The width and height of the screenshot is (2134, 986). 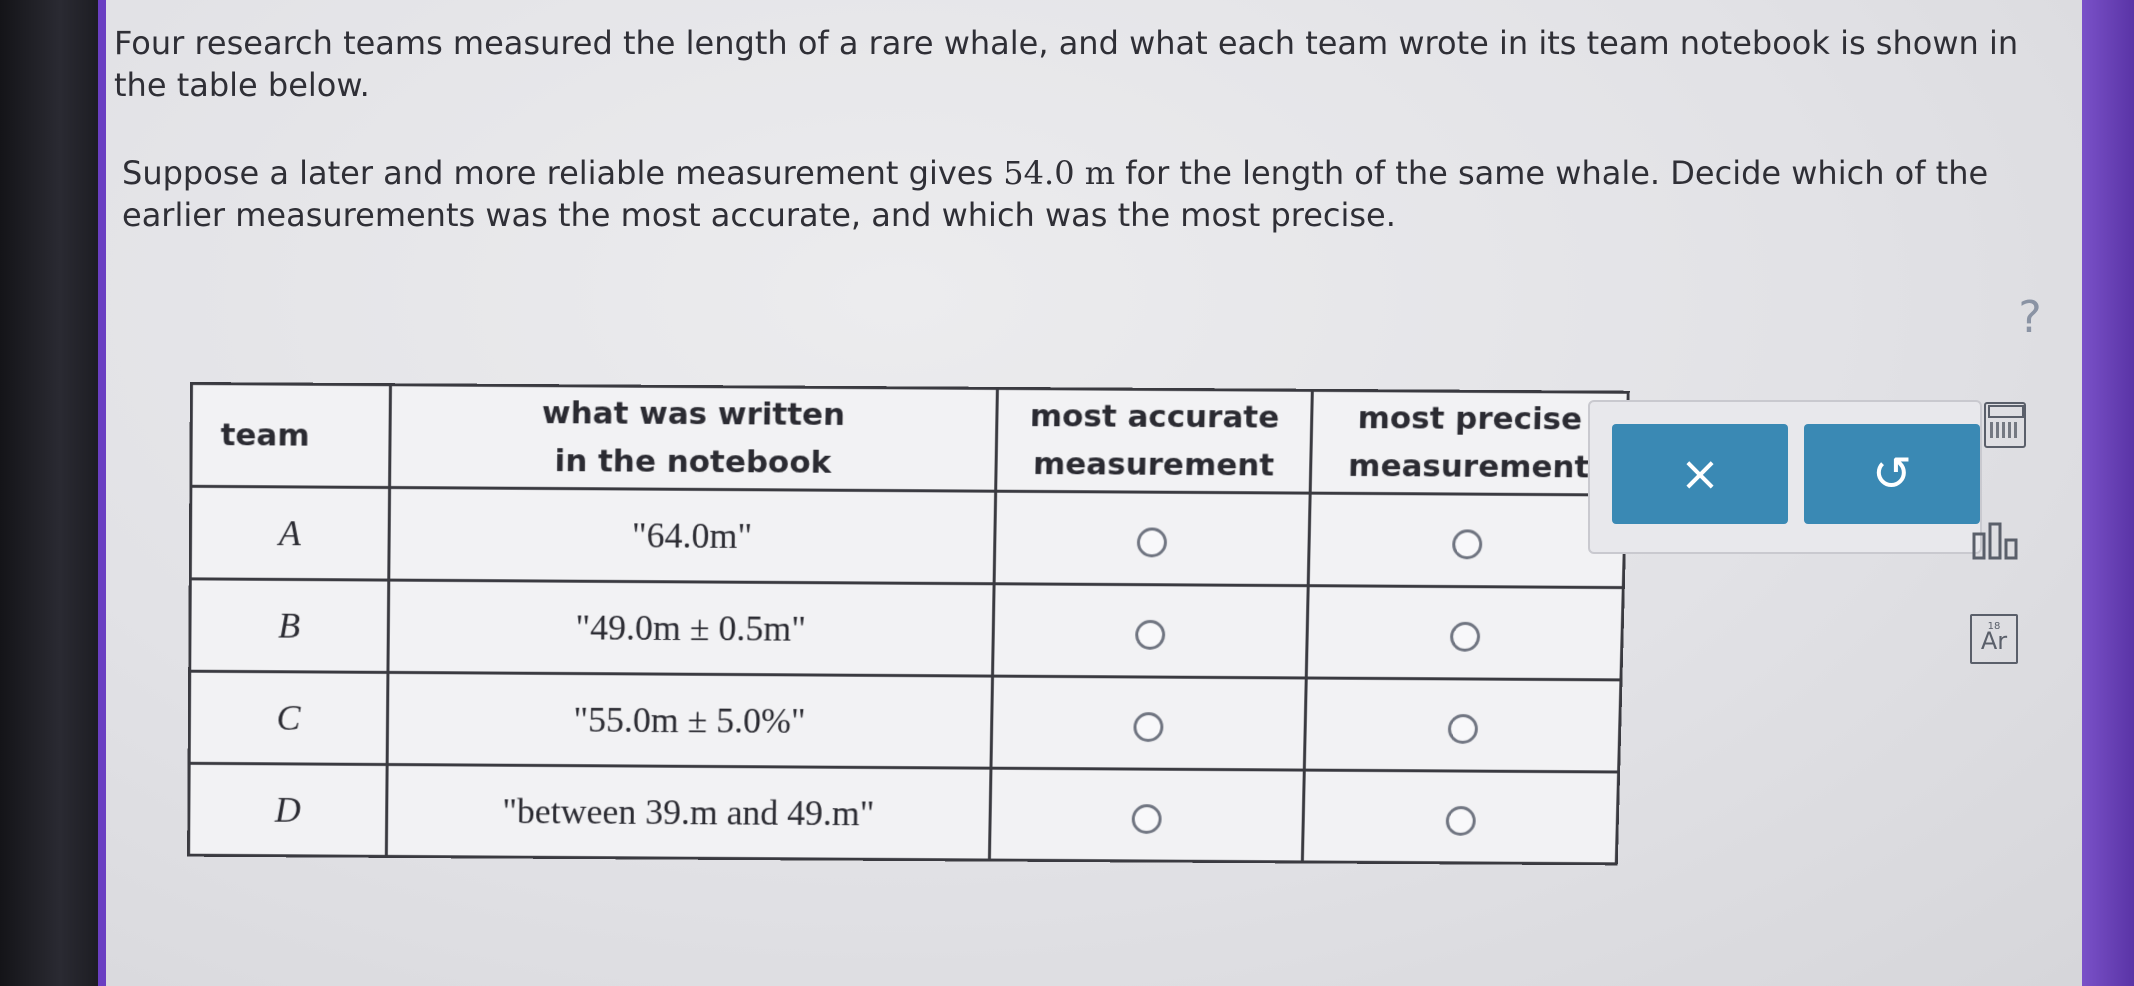 I want to click on answer-action-panel: × ↺, so click(x=1785, y=477).